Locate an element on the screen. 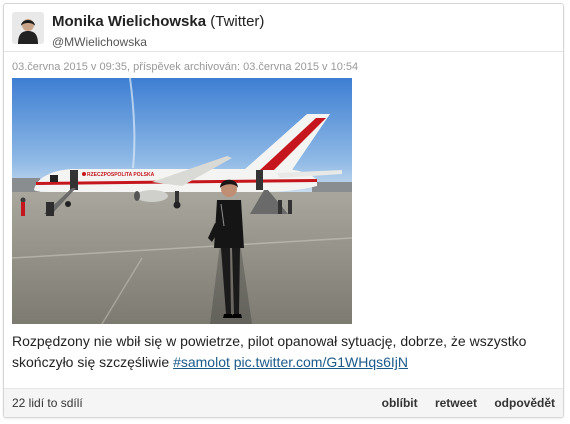  hashtag-link: #samolot is located at coordinates (201, 362).